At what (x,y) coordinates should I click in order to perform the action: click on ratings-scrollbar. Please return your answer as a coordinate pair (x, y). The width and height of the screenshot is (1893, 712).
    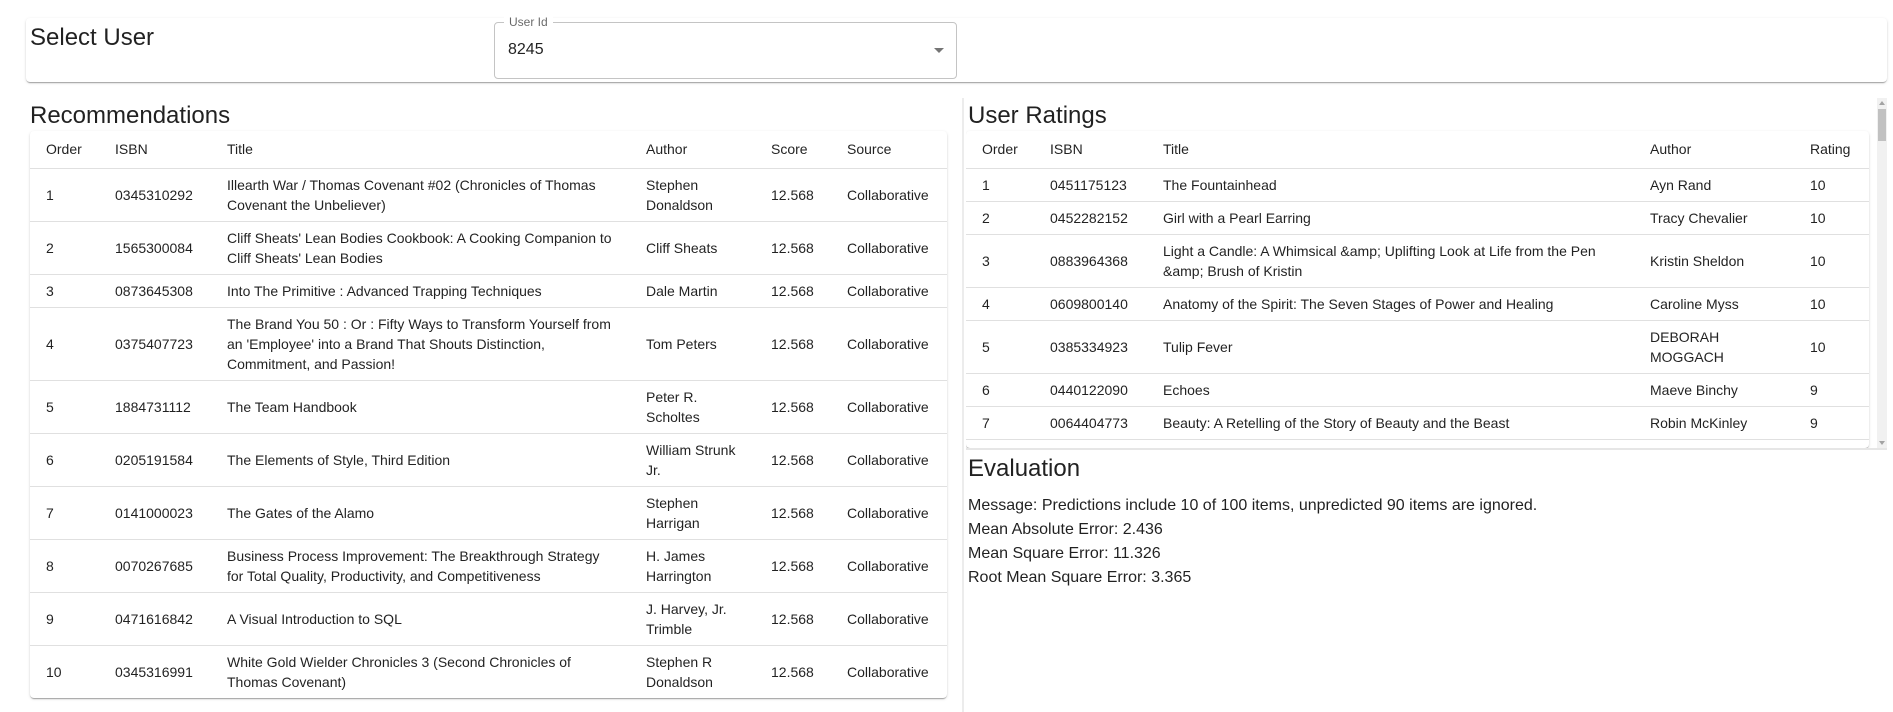
    Looking at the image, I should click on (1882, 273).